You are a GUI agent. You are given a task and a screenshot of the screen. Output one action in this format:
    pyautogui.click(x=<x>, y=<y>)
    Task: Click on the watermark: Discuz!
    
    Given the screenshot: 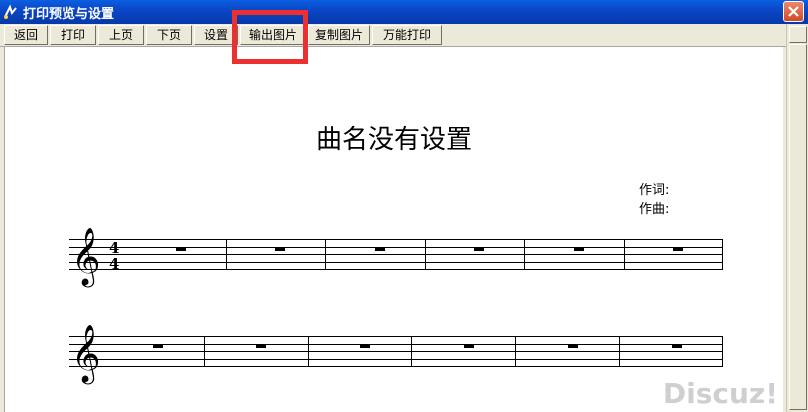 What is the action you would take?
    pyautogui.click(x=720, y=393)
    